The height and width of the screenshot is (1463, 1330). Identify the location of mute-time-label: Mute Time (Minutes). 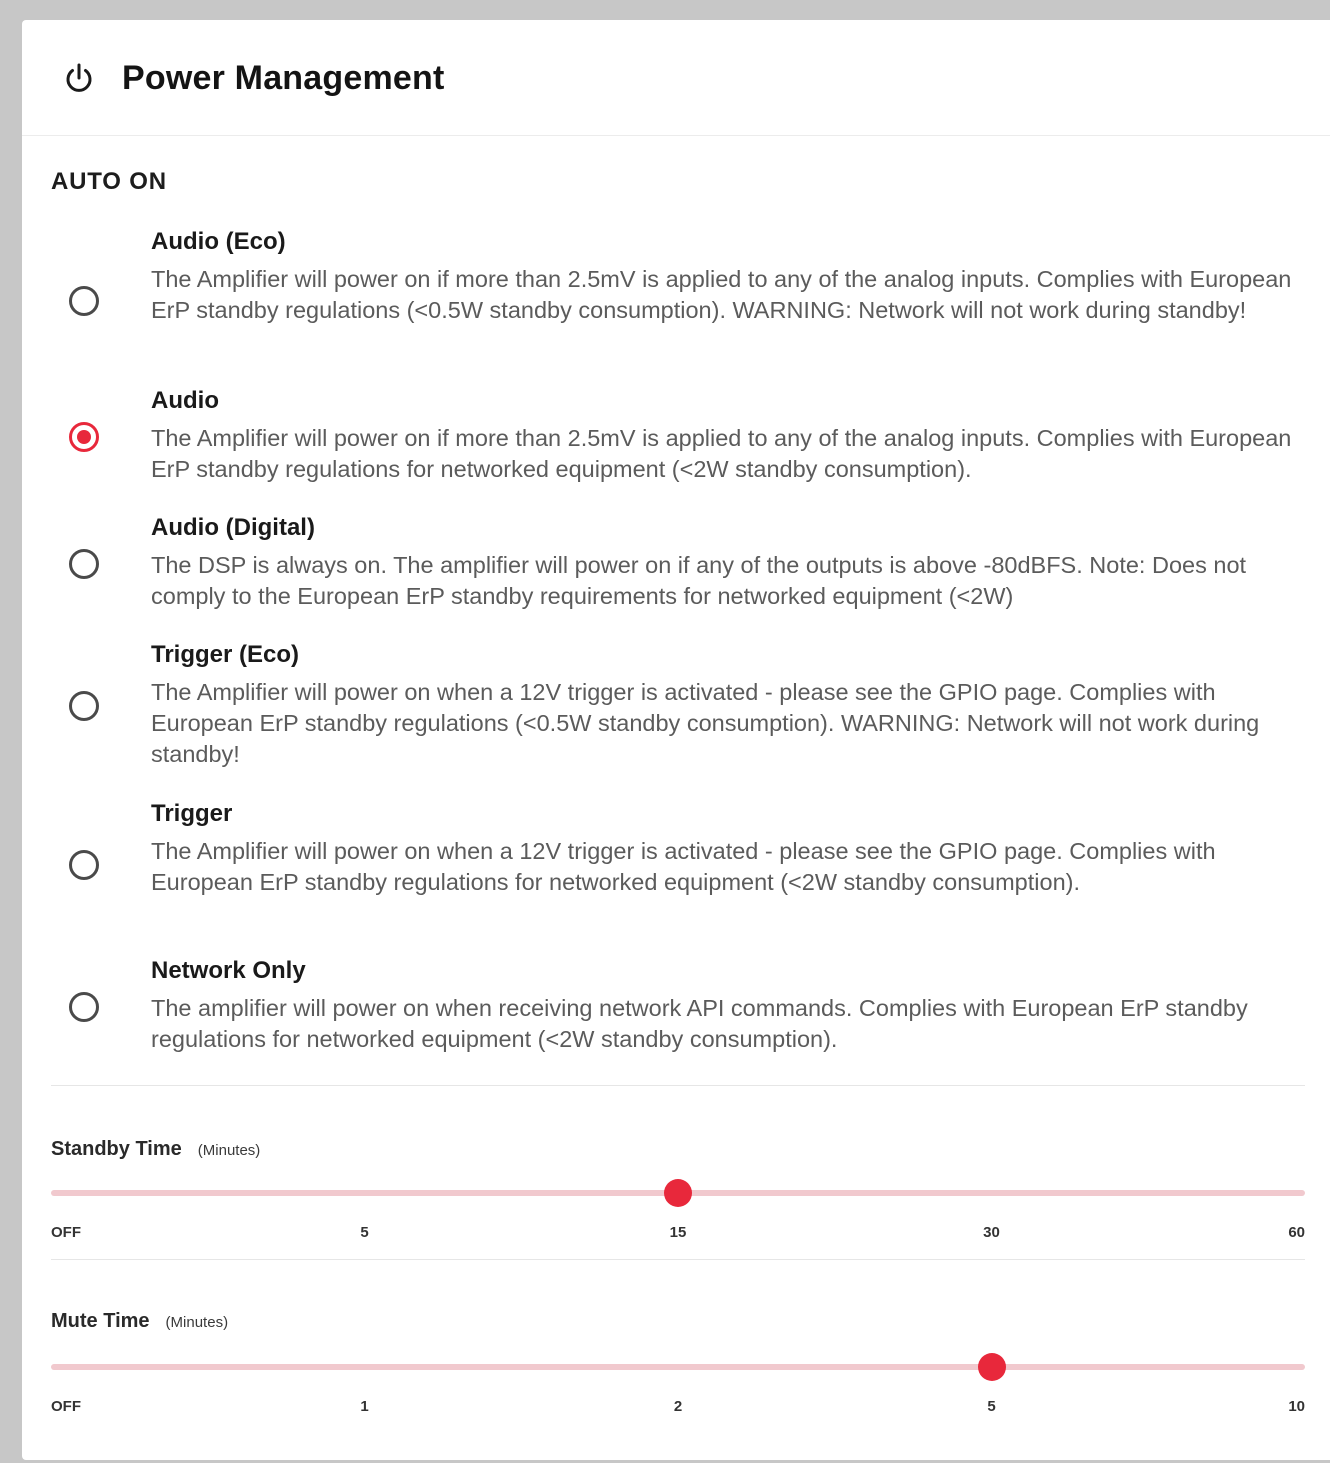
(139, 1321).